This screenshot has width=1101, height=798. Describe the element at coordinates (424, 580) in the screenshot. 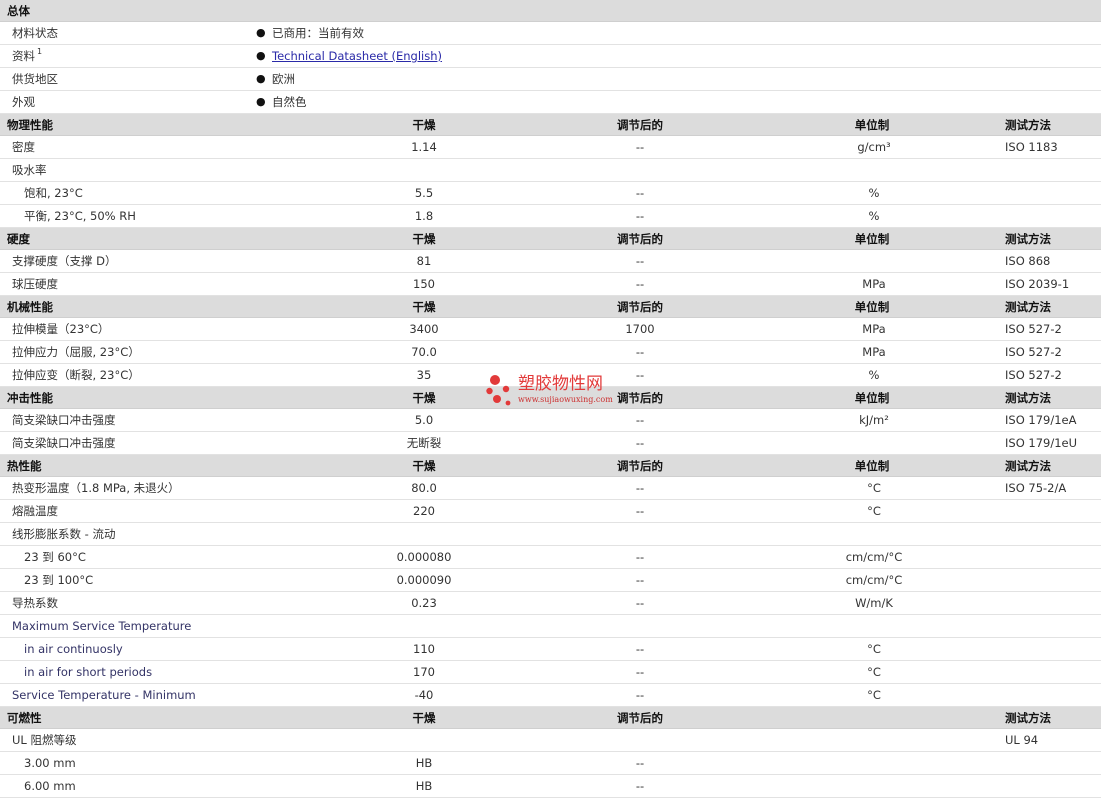

I see `value-dry: 0.000090` at that location.